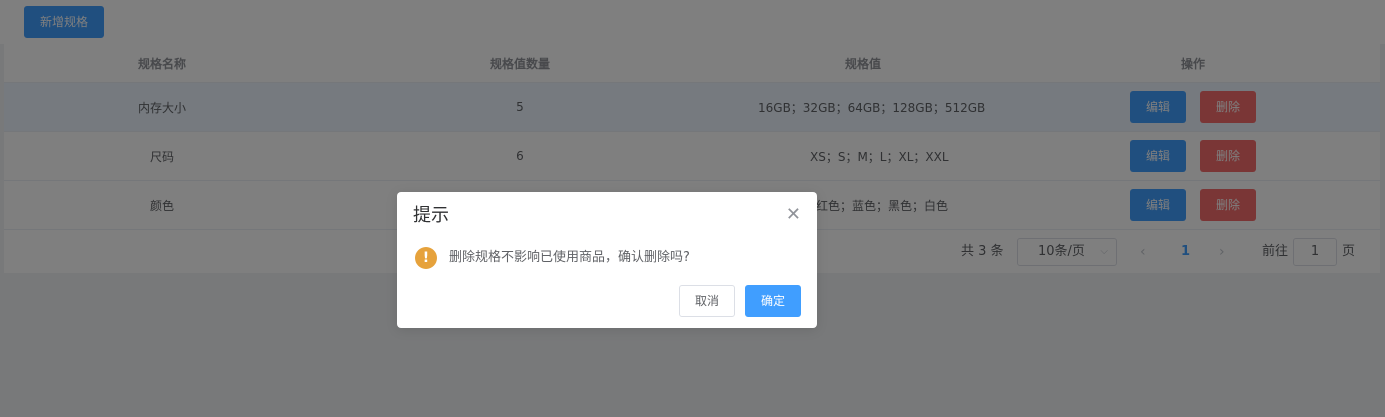 The width and height of the screenshot is (1385, 417). Describe the element at coordinates (569, 257) in the screenshot. I see `dialog-message: 删除规格不影响已使用商品，确认删除吗?` at that location.